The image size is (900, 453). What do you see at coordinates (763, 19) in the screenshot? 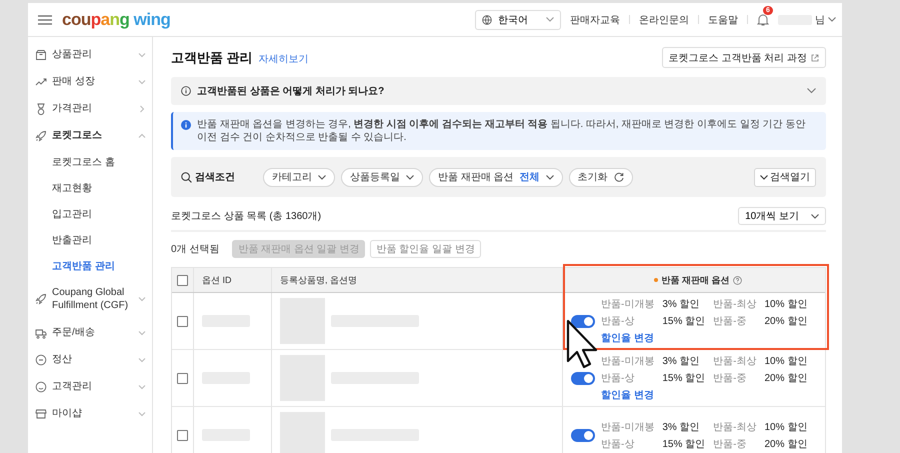
I see `bell-icon` at bounding box center [763, 19].